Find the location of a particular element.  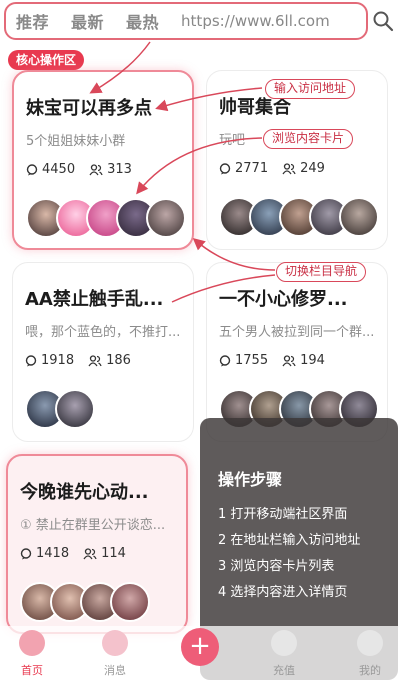

profile-icon is located at coordinates (370, 643).